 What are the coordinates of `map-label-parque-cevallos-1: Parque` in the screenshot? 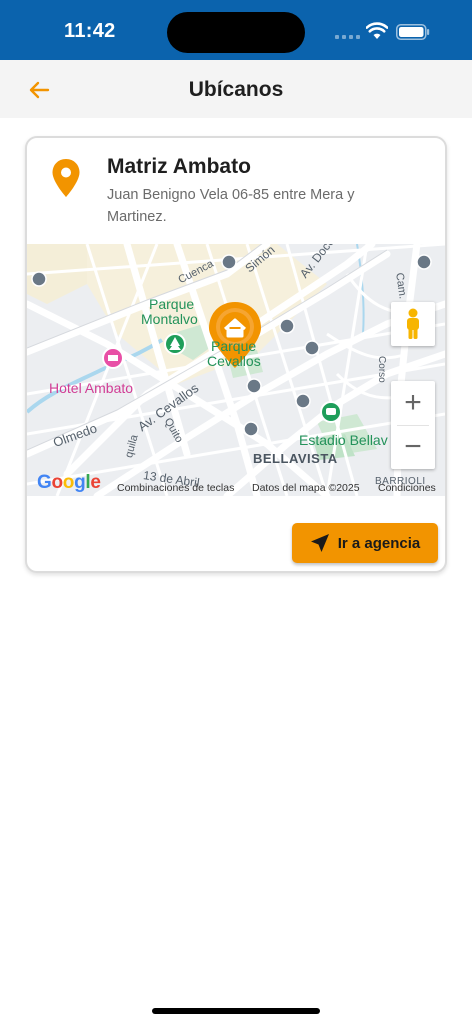 It's located at (234, 346).